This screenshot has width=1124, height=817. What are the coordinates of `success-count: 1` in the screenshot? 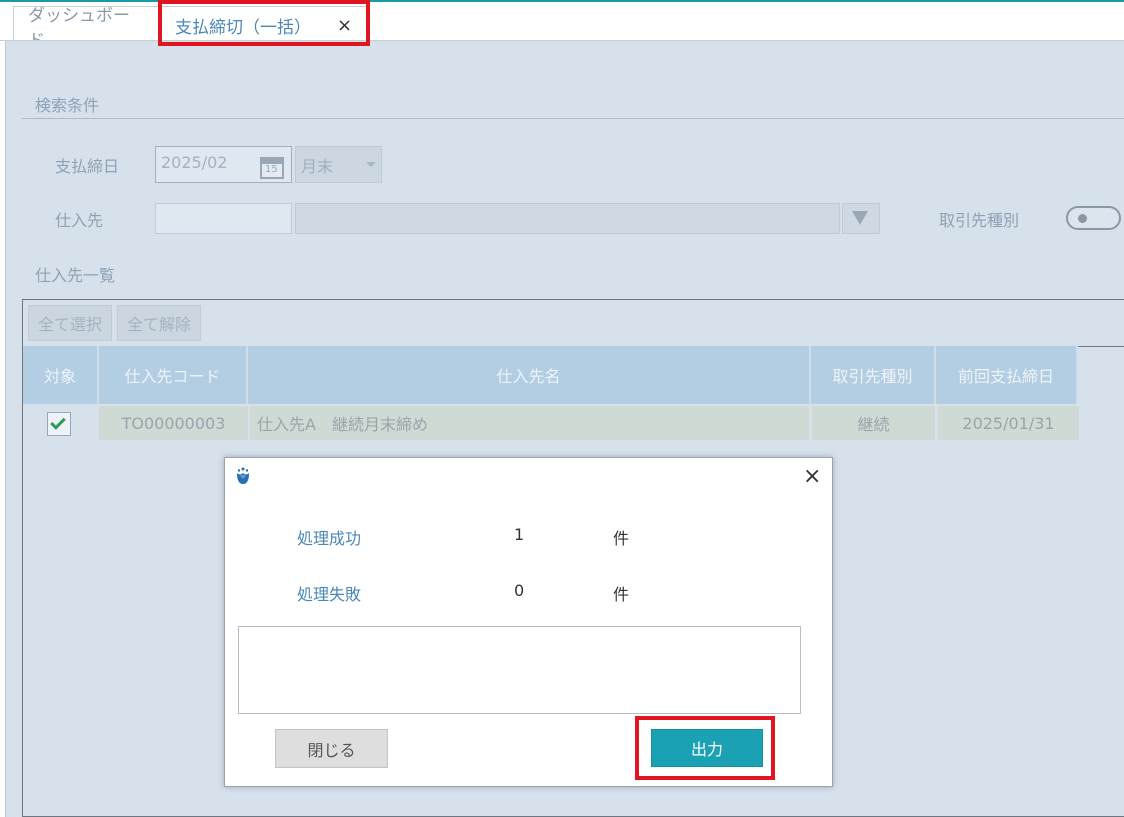 It's located at (519, 534).